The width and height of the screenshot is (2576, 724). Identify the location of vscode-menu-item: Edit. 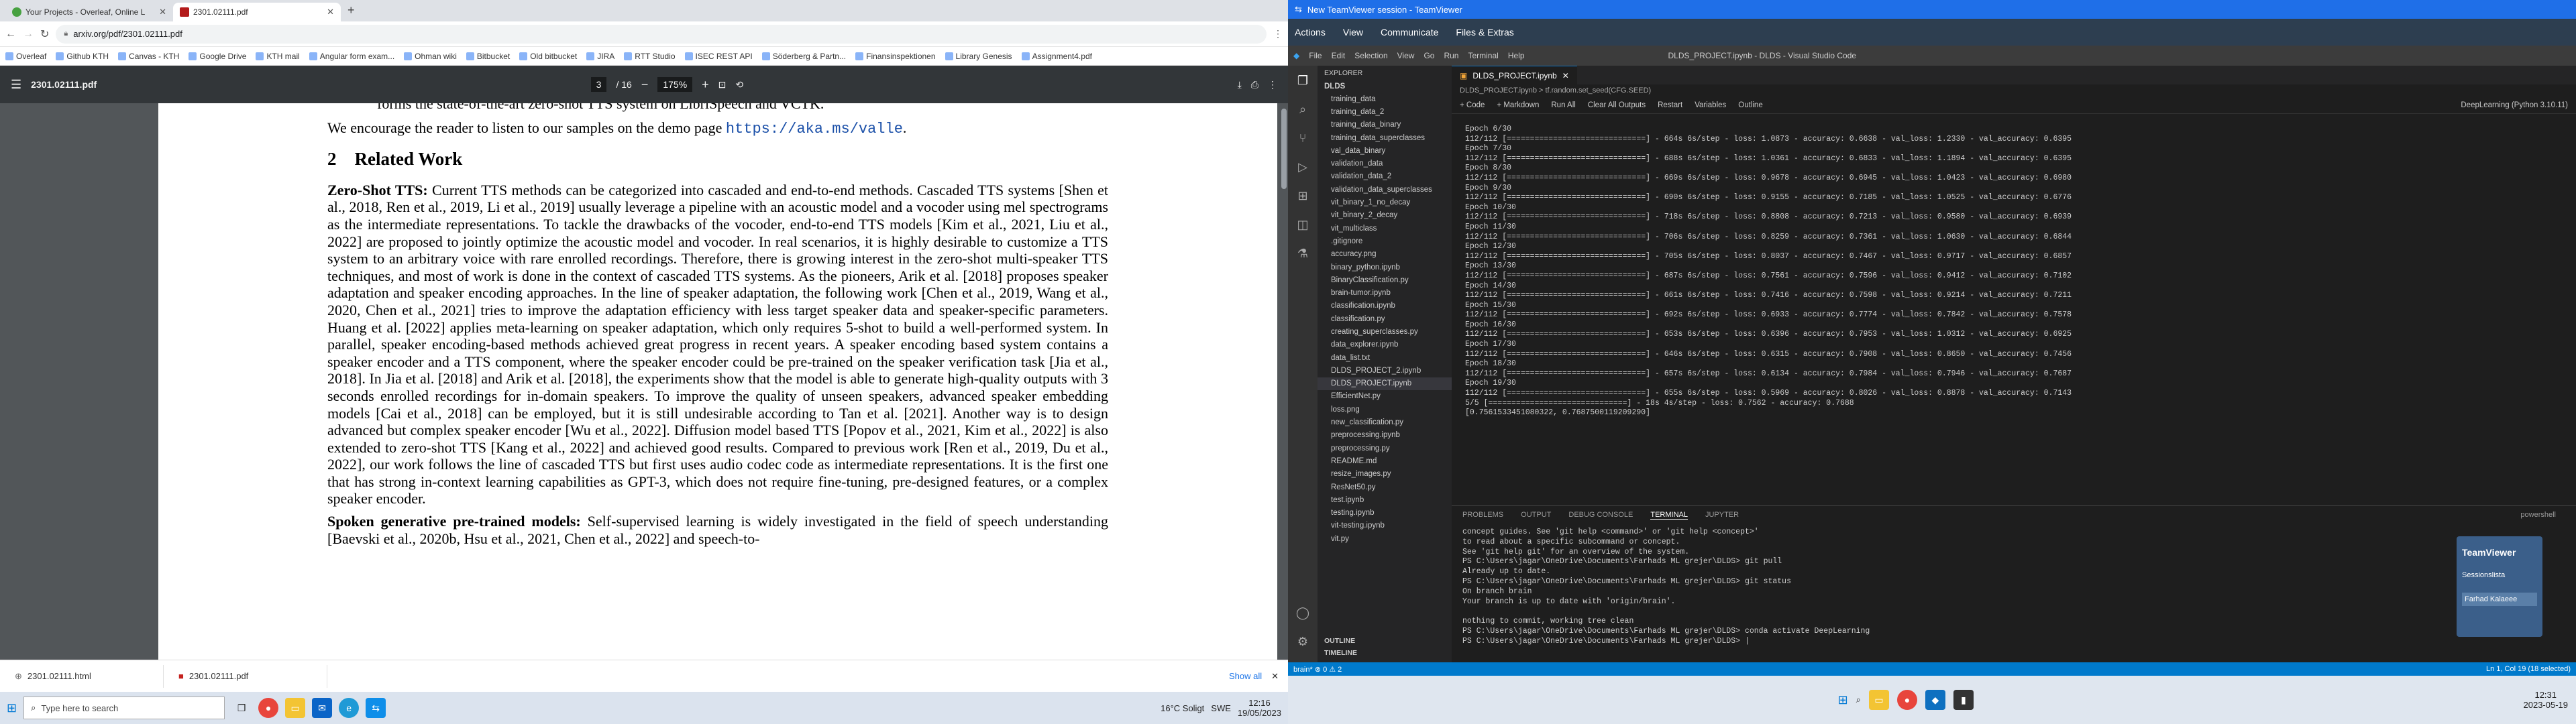
(1339, 55).